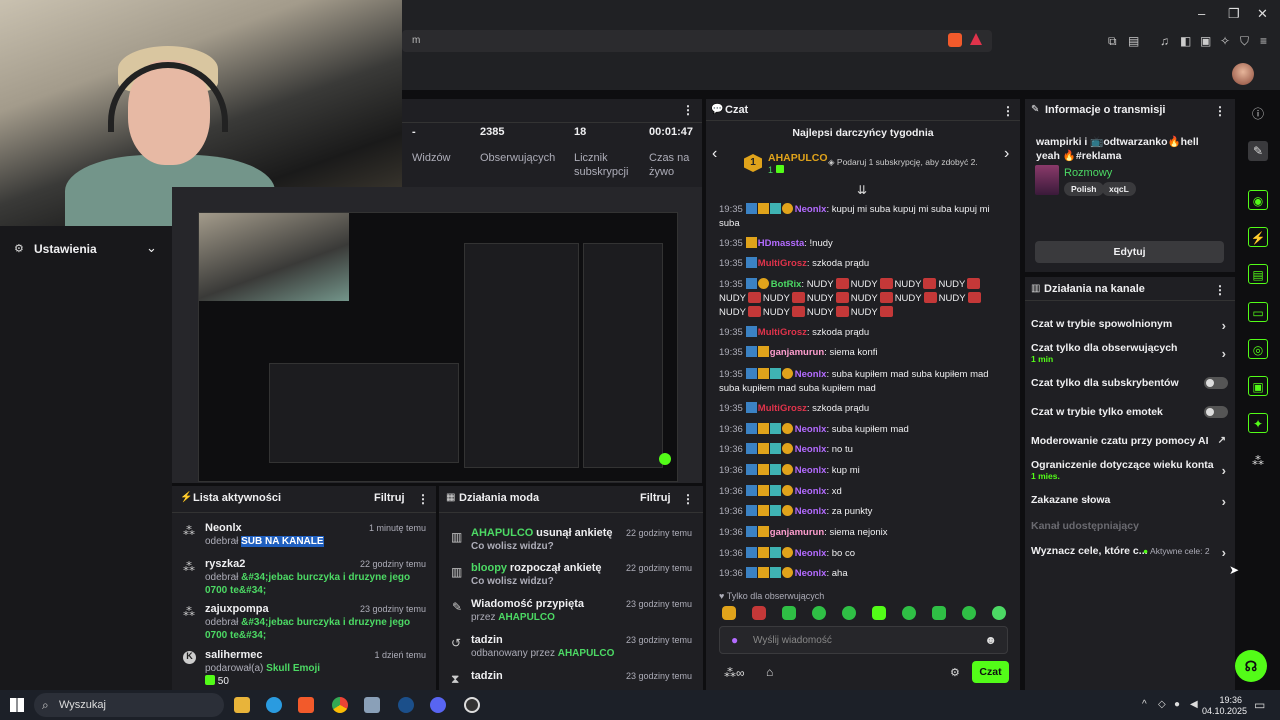 Image resolution: width=1280 pixels, height=720 pixels. What do you see at coordinates (655, 498) in the screenshot?
I see `mod-filter-button: Filtruj` at bounding box center [655, 498].